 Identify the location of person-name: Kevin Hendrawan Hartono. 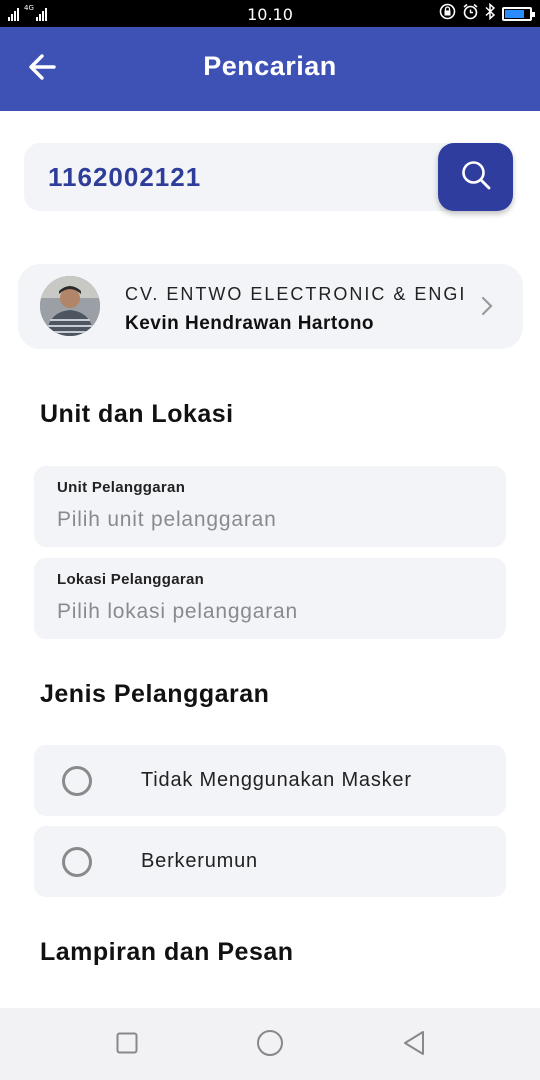
(250, 323).